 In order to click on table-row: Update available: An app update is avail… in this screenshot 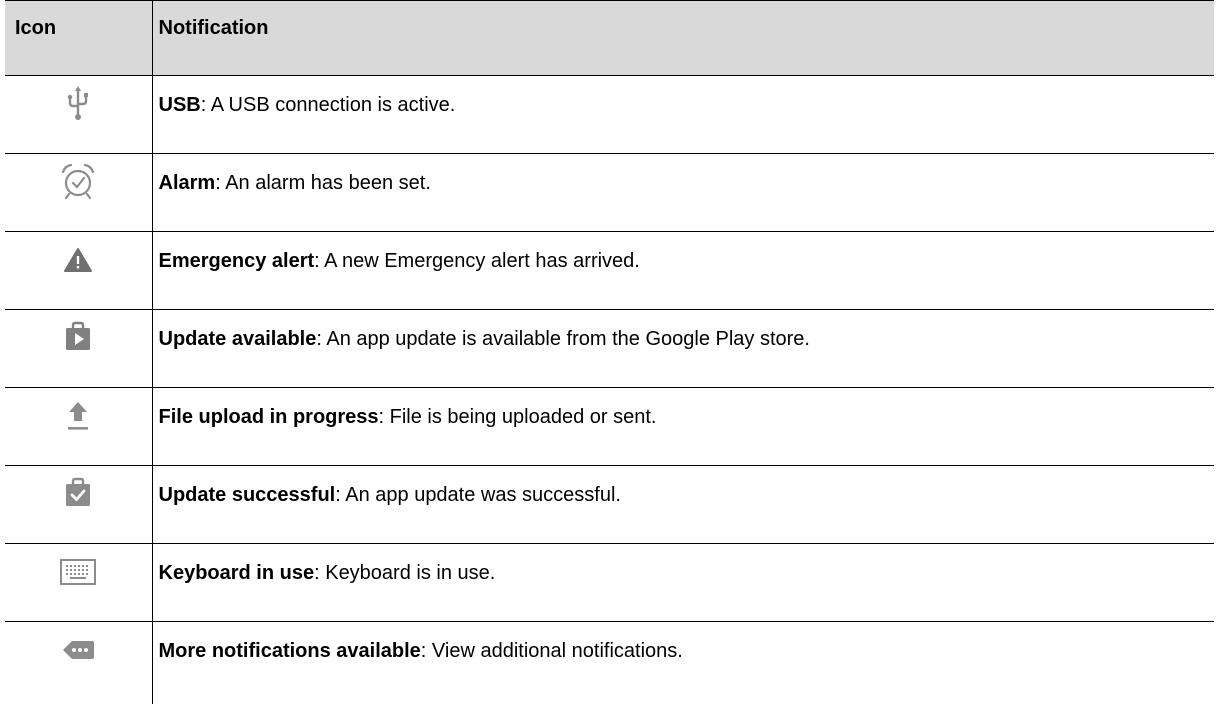, I will do `click(609, 348)`.